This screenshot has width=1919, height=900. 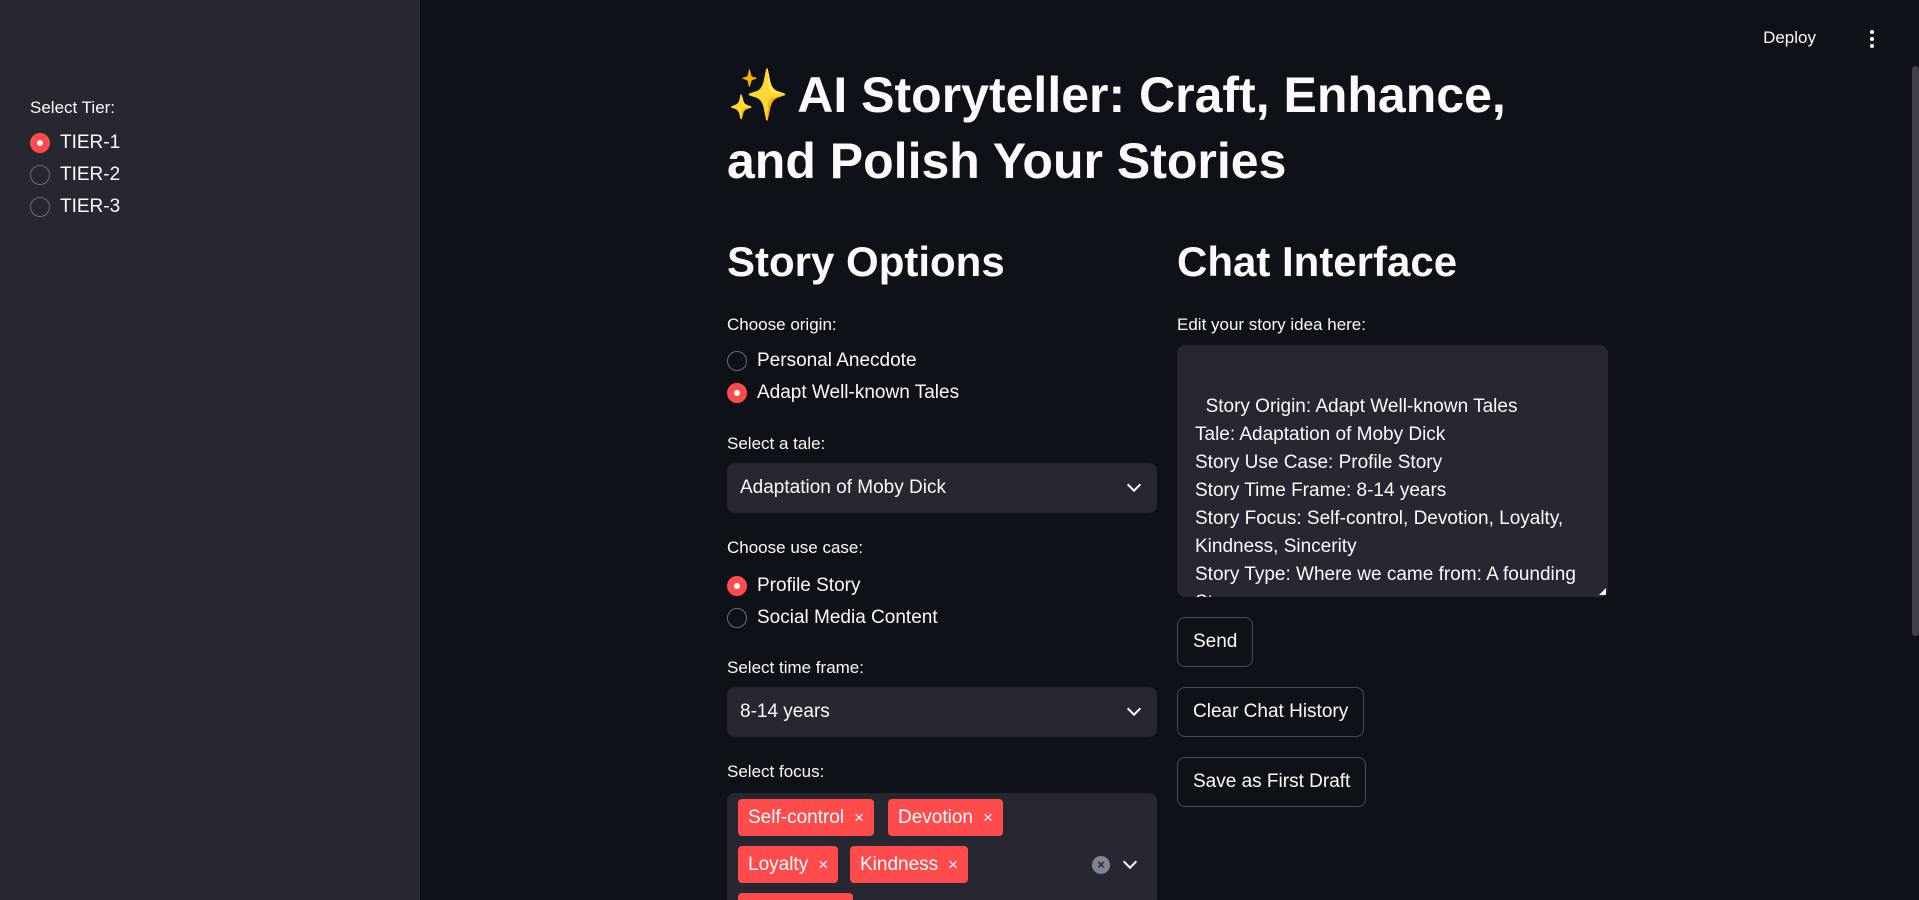 I want to click on clear-all-icon: ×, so click(x=1101, y=865).